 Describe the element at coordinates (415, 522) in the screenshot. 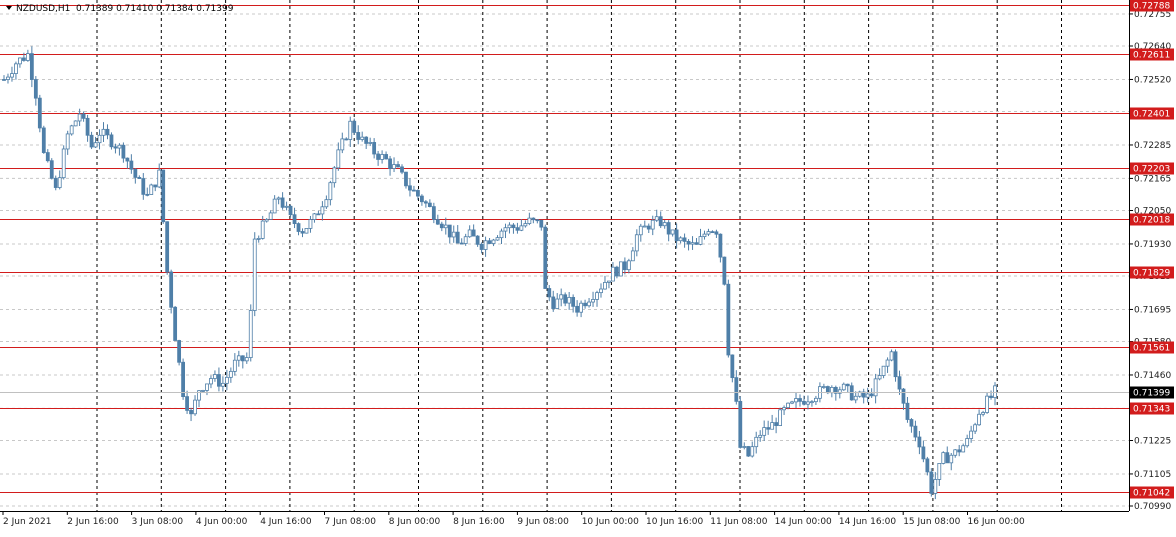

I see `time-tick-label: 8 Jun 00:00` at that location.